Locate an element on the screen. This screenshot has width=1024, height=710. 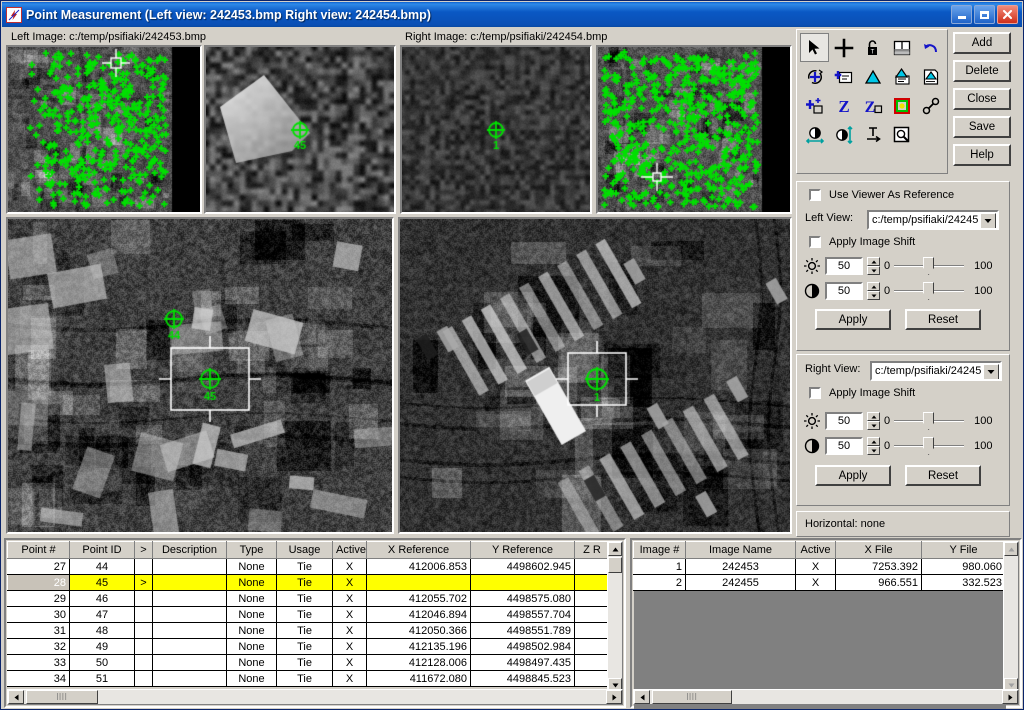
left-brightness-spinner is located at coordinates (873, 266).